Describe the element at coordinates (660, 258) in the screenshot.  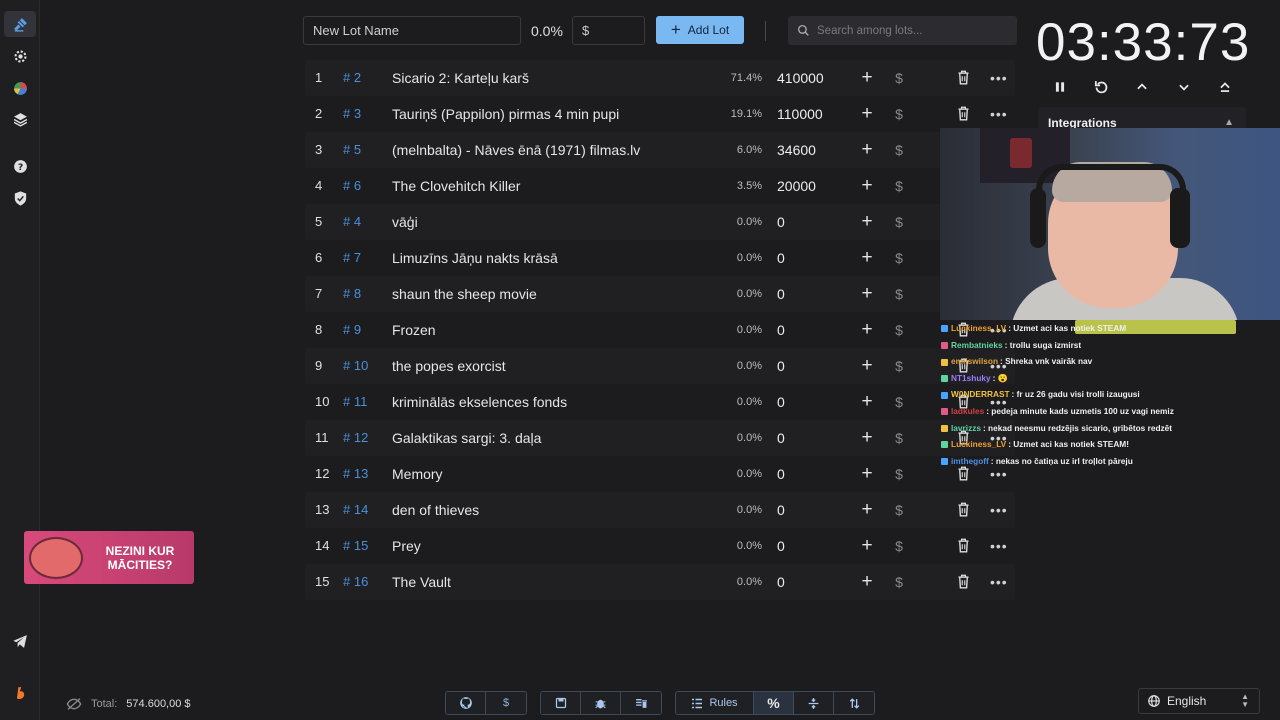
I see `lot-row: 6# 7Limuzīns Jāņu nakts krāsā0.0%0+$•••` at that location.